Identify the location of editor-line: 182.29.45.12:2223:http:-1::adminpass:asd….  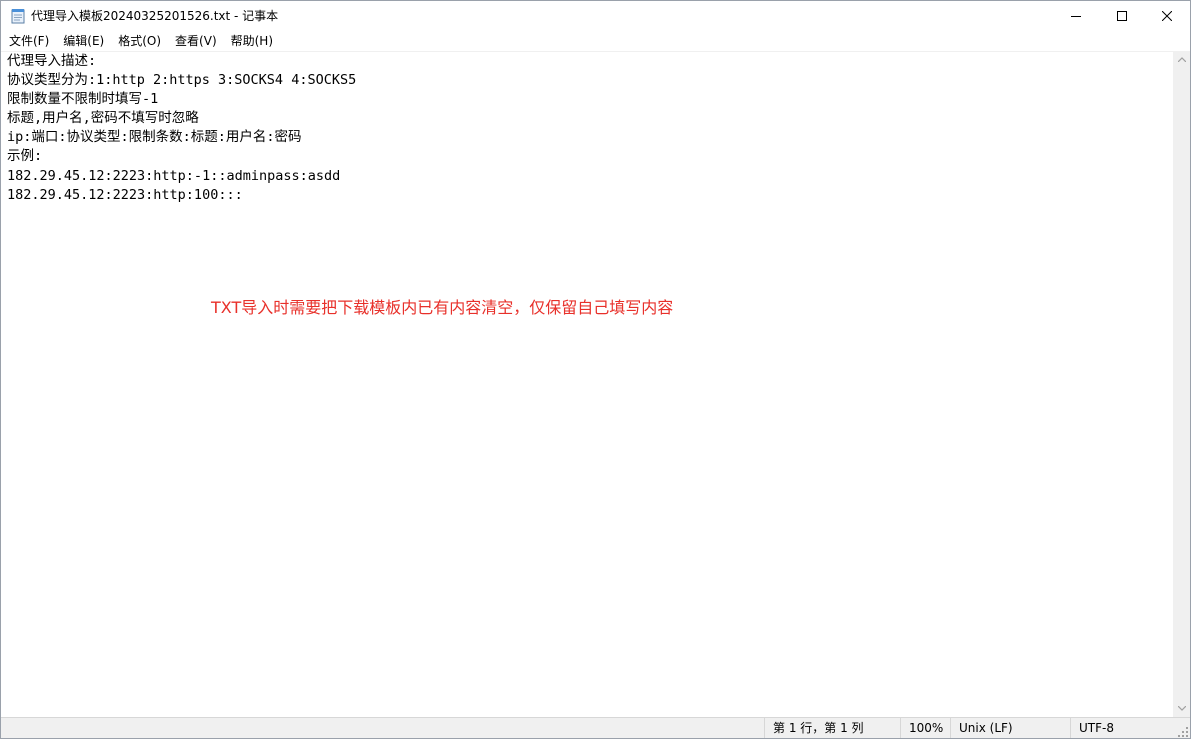
(174, 176).